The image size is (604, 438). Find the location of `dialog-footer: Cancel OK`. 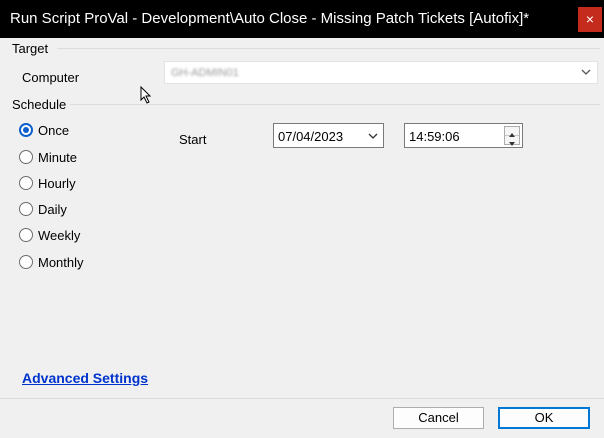

dialog-footer: Cancel OK is located at coordinates (302, 418).